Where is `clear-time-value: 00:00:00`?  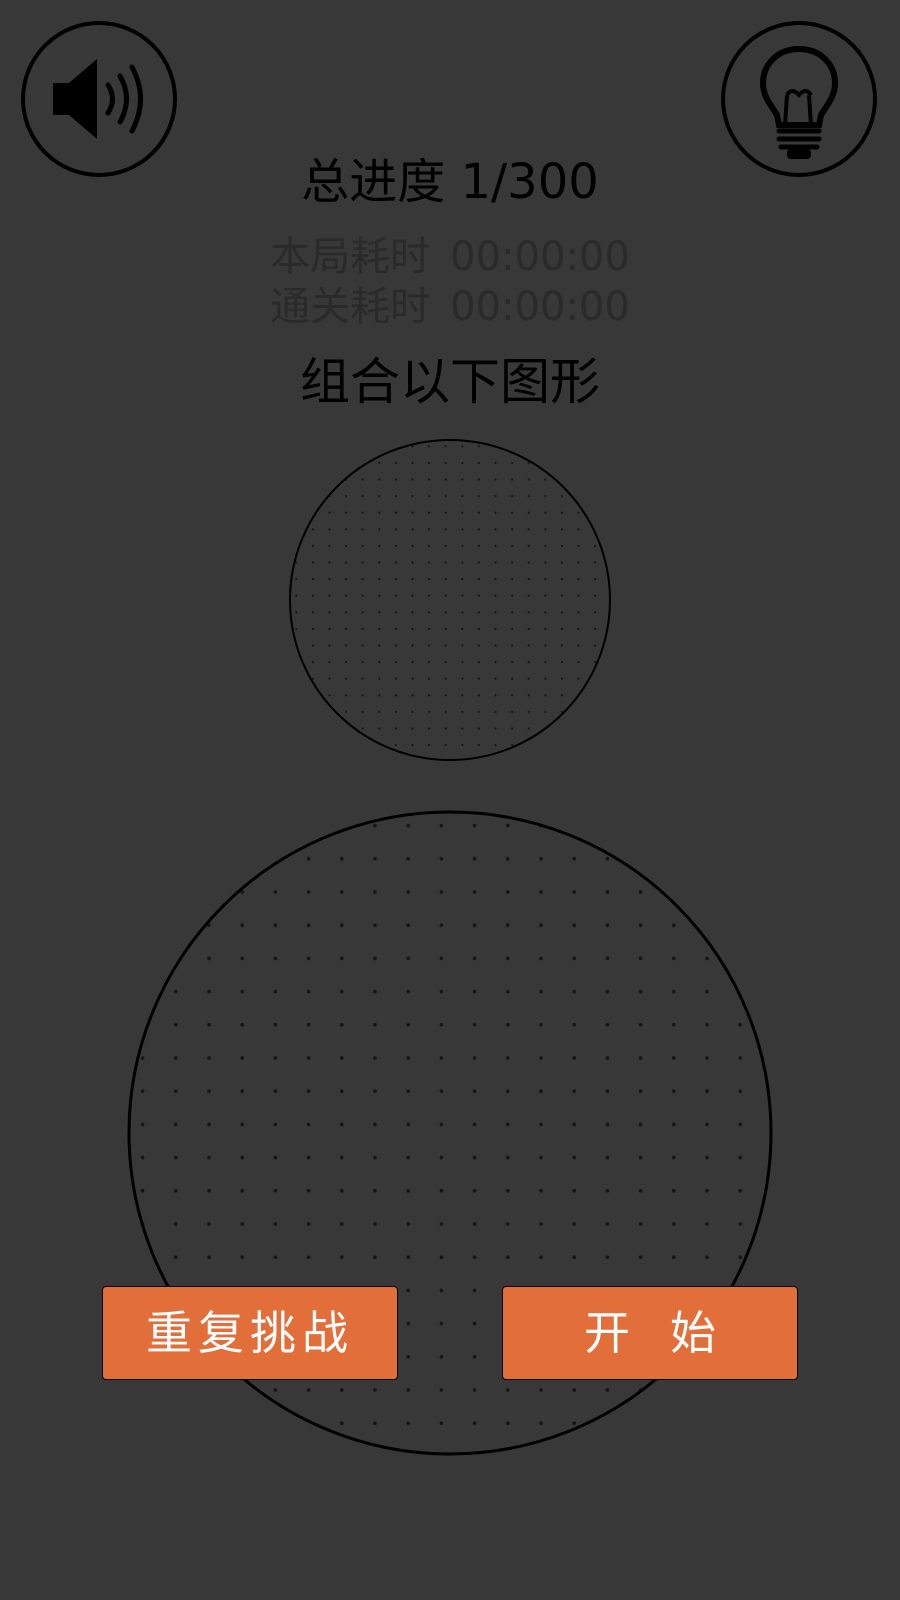
clear-time-value: 00:00:00 is located at coordinates (540, 307).